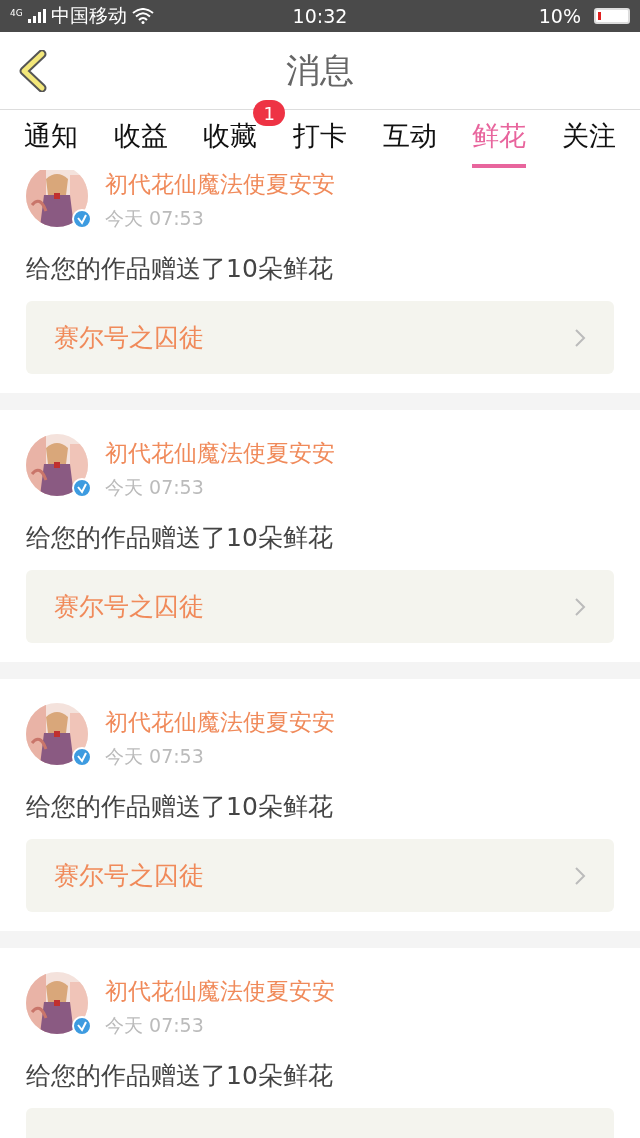  What do you see at coordinates (559, 16) in the screenshot?
I see `battery-percent: 10%` at bounding box center [559, 16].